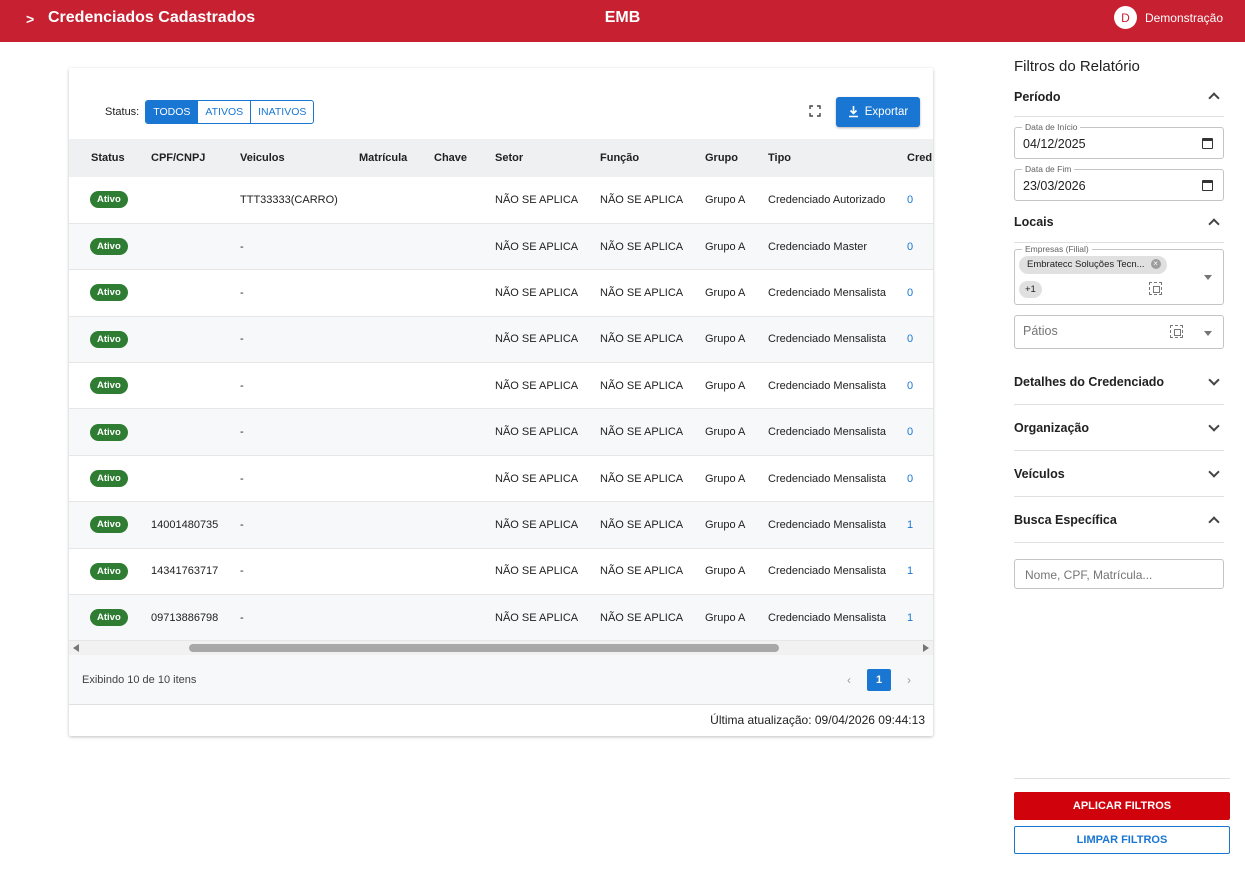  What do you see at coordinates (909, 680) in the screenshot?
I see `next-page-icon: ›` at bounding box center [909, 680].